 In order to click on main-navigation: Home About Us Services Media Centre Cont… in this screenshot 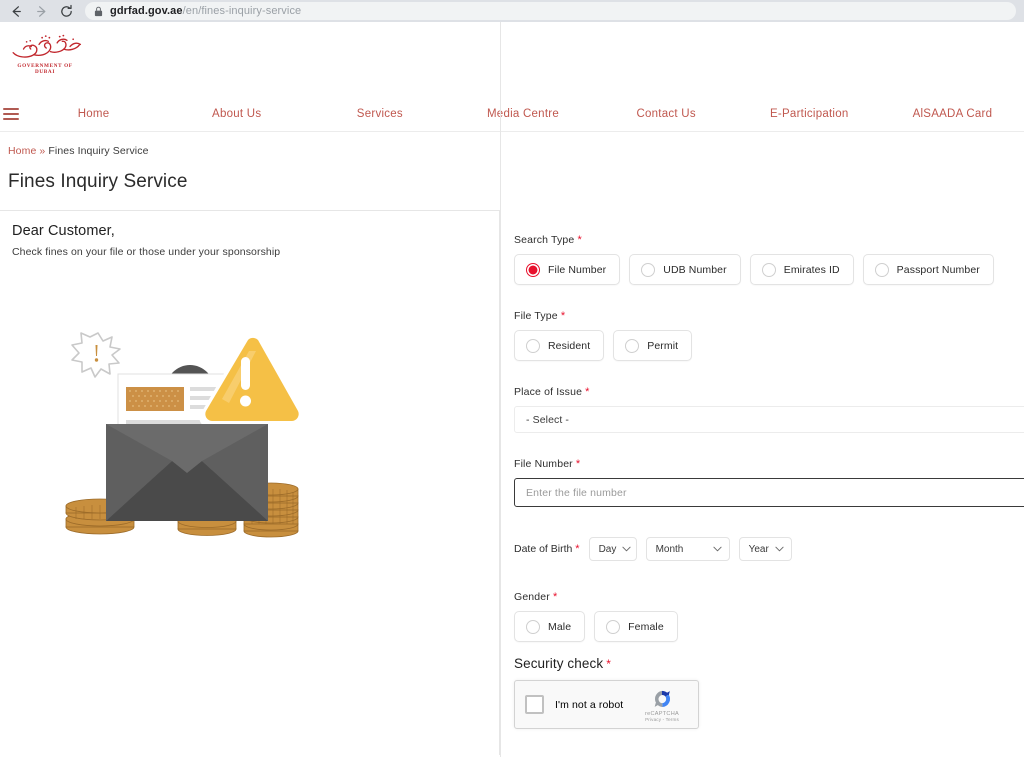, I will do `click(512, 114)`.